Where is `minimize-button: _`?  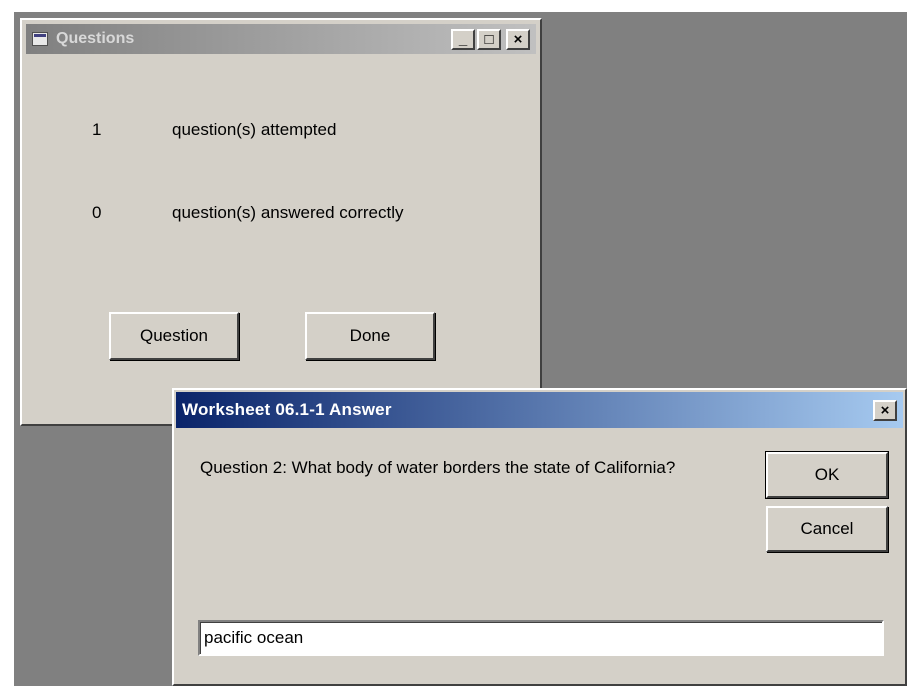 minimize-button: _ is located at coordinates (463, 39).